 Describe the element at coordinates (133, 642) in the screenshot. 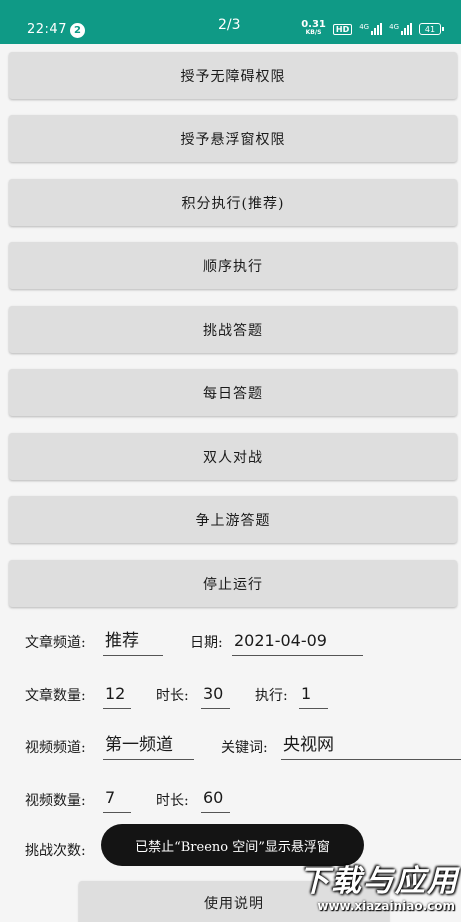

I see `article-channel-input: 推荐` at that location.